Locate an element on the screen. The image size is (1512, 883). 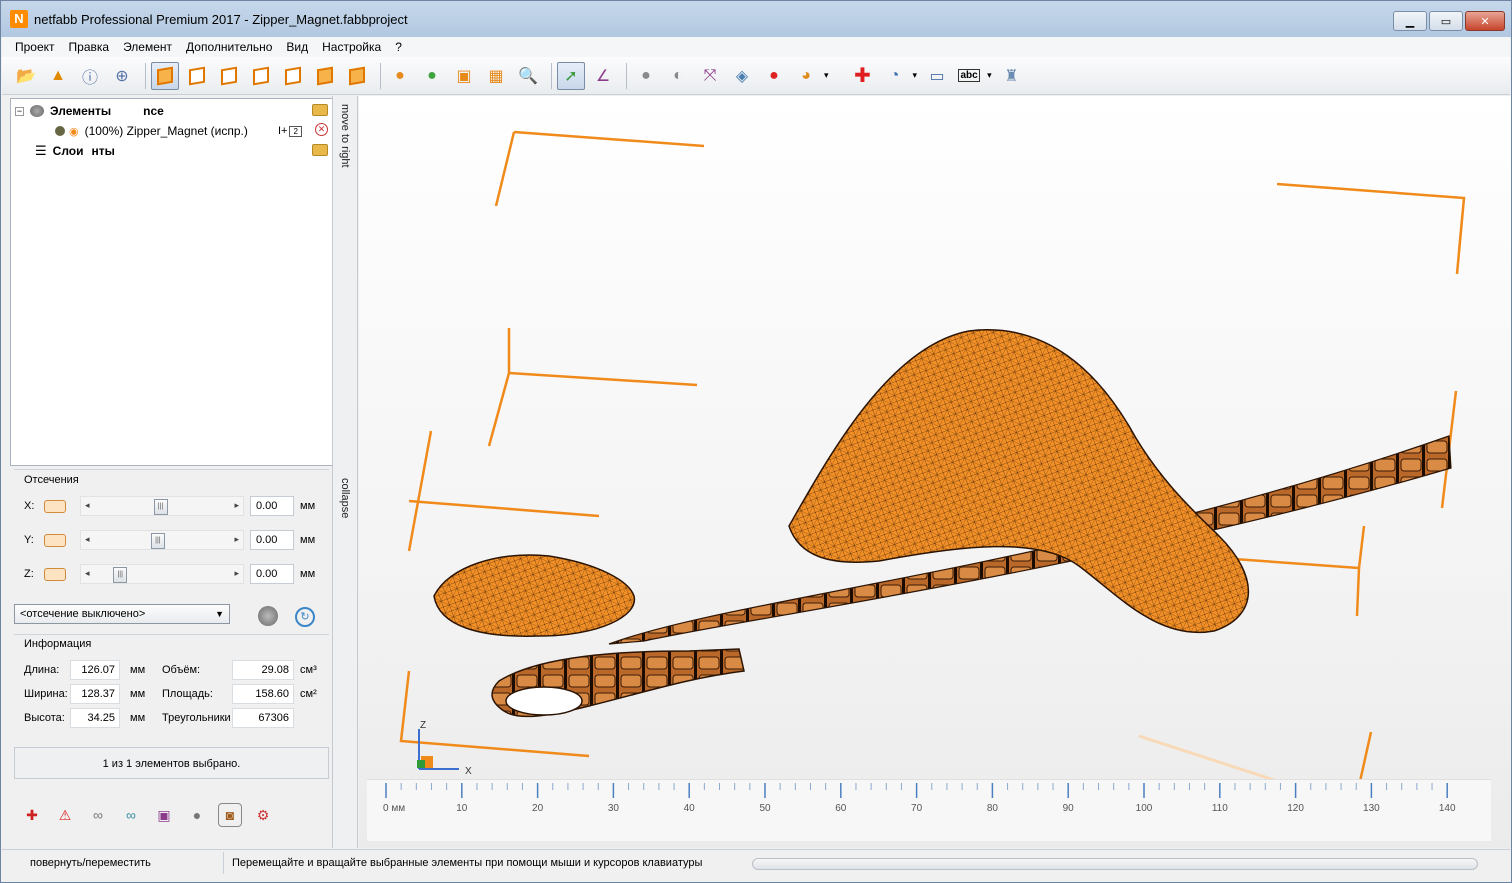
box-button: ▣ is located at coordinates (164, 815).